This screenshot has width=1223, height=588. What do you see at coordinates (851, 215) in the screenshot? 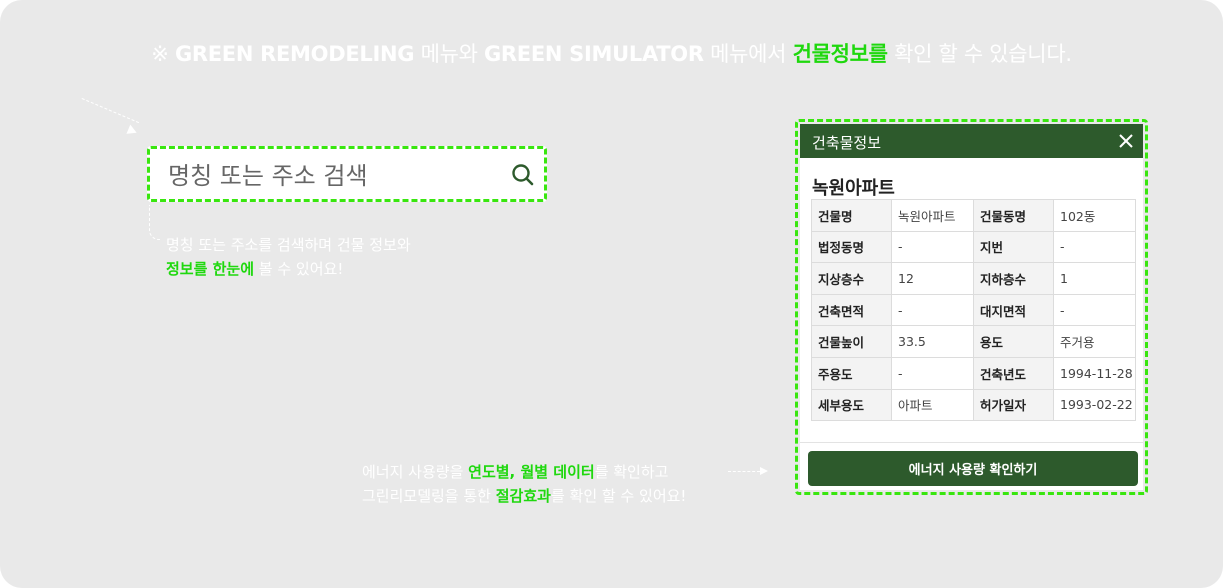
I see `label-cell: 건물명` at bounding box center [851, 215].